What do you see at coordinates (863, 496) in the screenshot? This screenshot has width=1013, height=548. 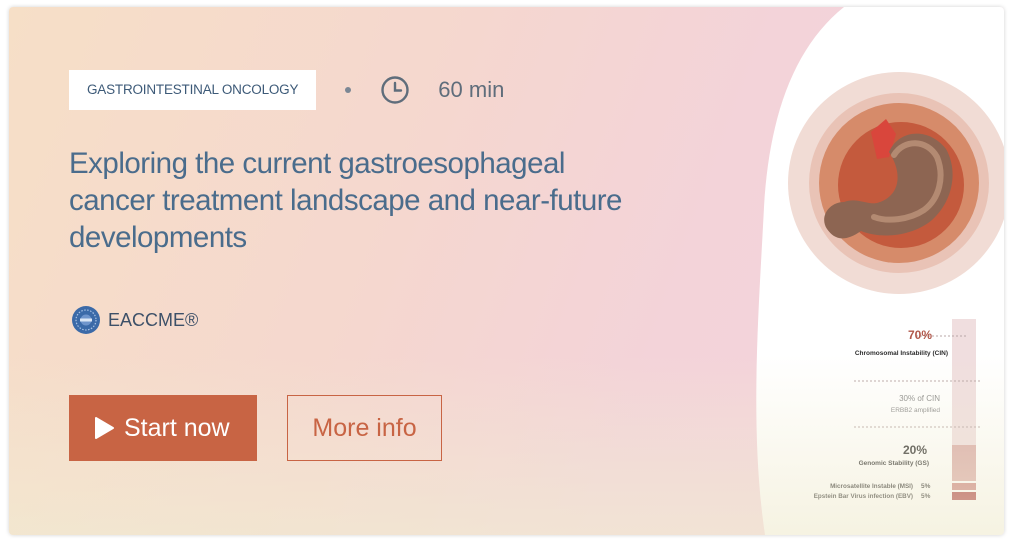 I see `subtype-label: Epstein Bar Virus infection (EBV)` at bounding box center [863, 496].